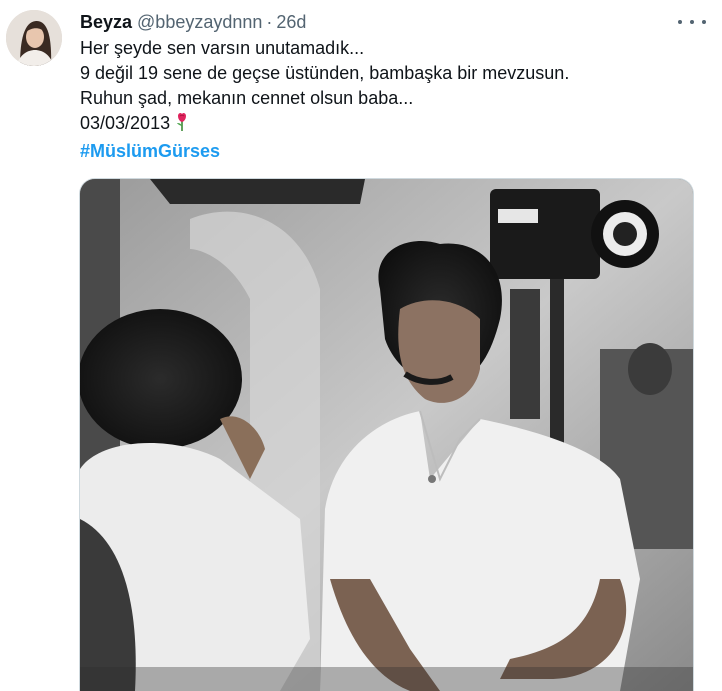 Image resolution: width=722 pixels, height=691 pixels. I want to click on avatar, so click(34, 38).